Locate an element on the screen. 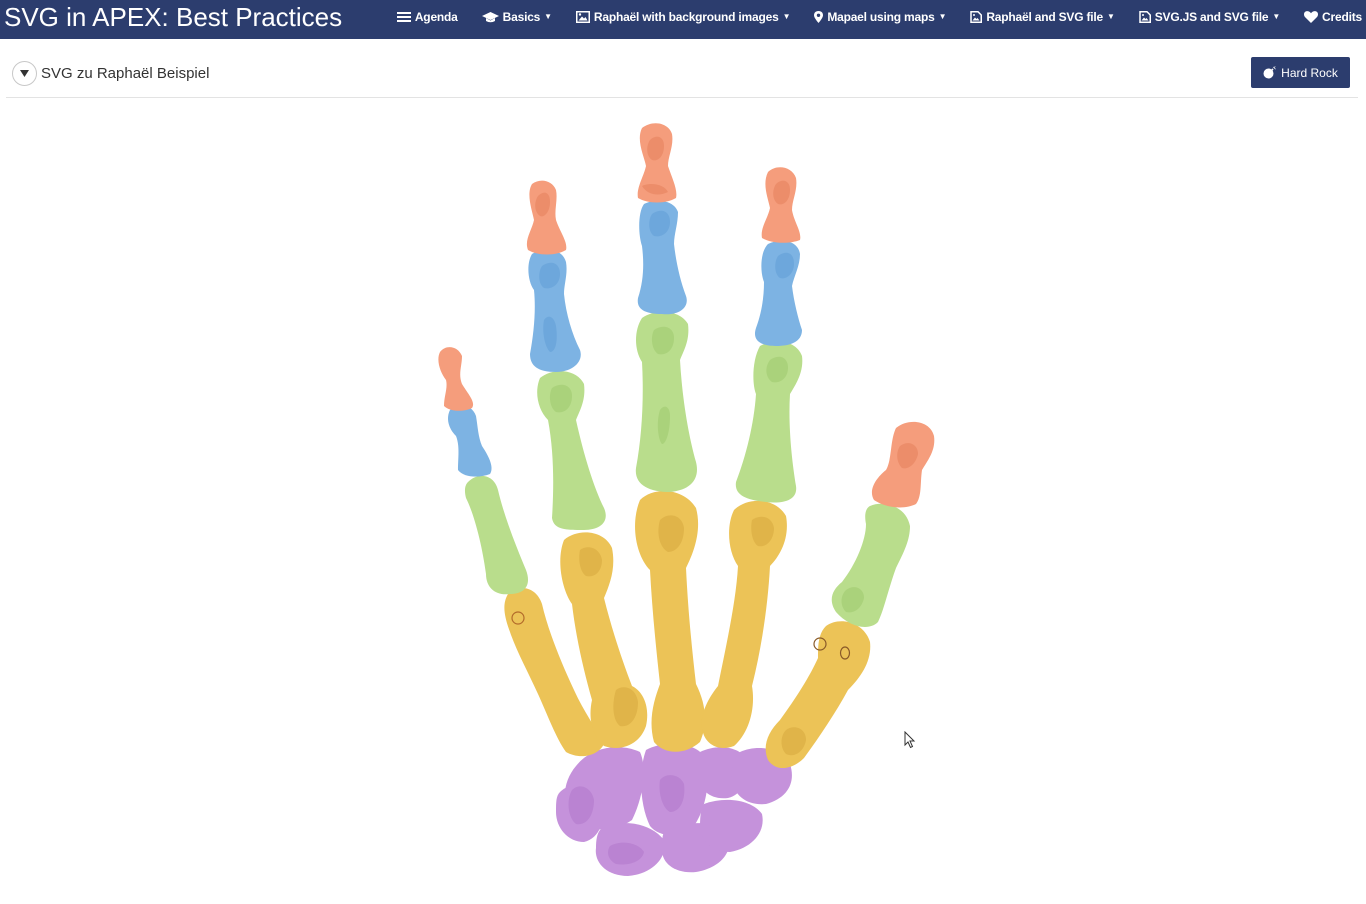 The height and width of the screenshot is (904, 1366). bomb-icon is located at coordinates (1270, 72).